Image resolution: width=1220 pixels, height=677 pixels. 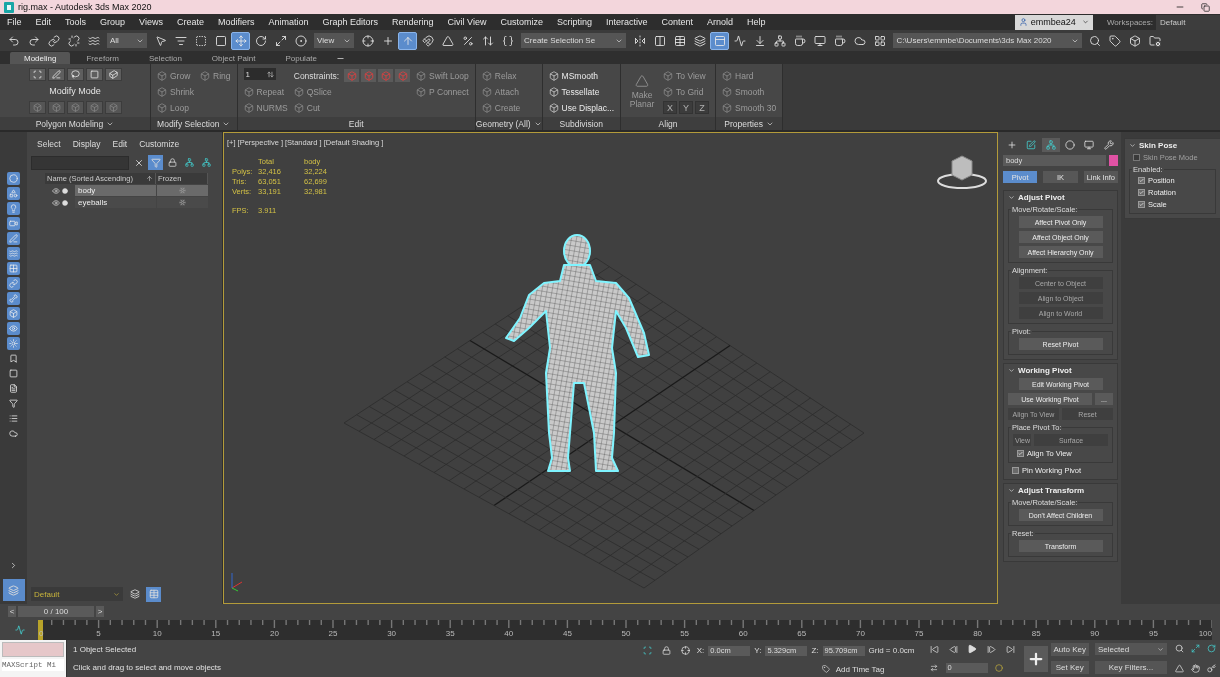 What do you see at coordinates (1153, 633) in the screenshot?
I see `frame-number: 95` at bounding box center [1153, 633].